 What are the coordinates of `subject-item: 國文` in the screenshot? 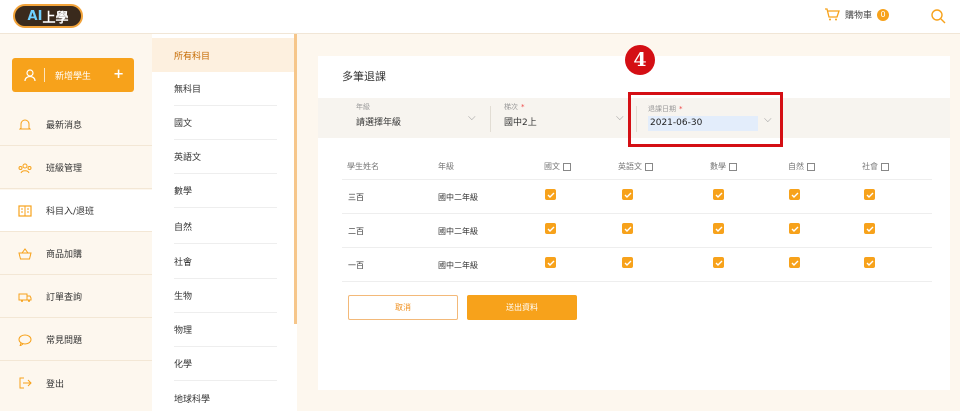 It's located at (225, 123).